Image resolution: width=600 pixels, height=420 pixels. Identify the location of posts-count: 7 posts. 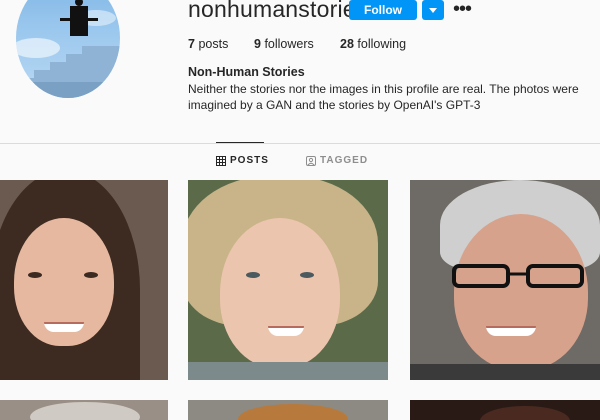
(208, 44).